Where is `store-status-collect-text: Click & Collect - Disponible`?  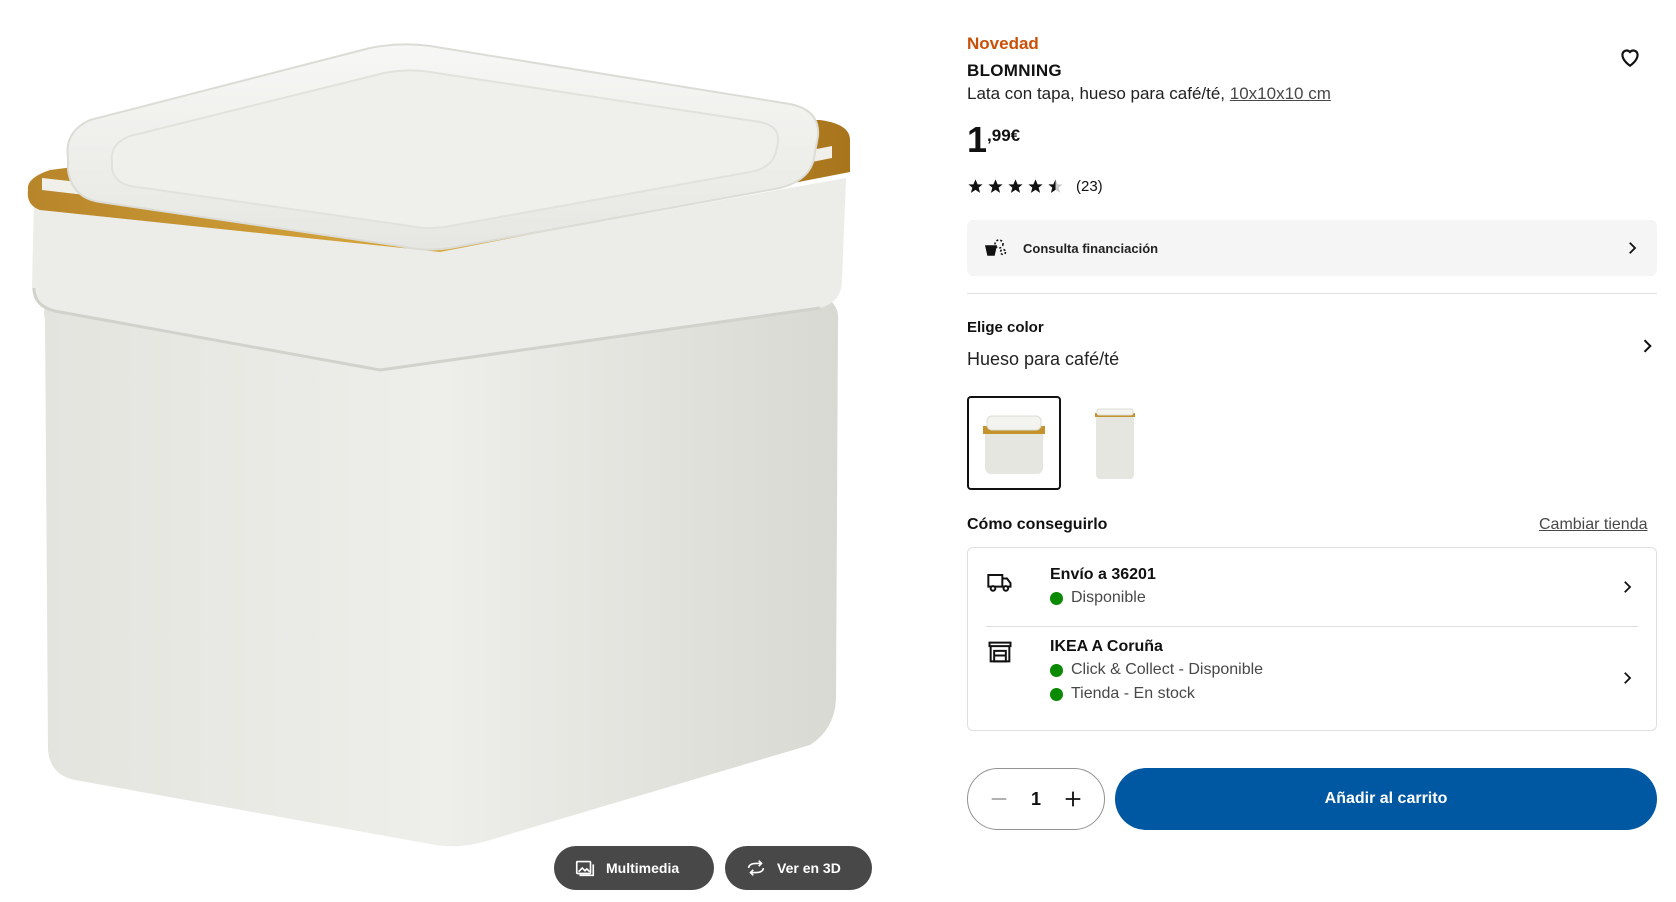
store-status-collect-text: Click & Collect - Disponible is located at coordinates (1167, 669).